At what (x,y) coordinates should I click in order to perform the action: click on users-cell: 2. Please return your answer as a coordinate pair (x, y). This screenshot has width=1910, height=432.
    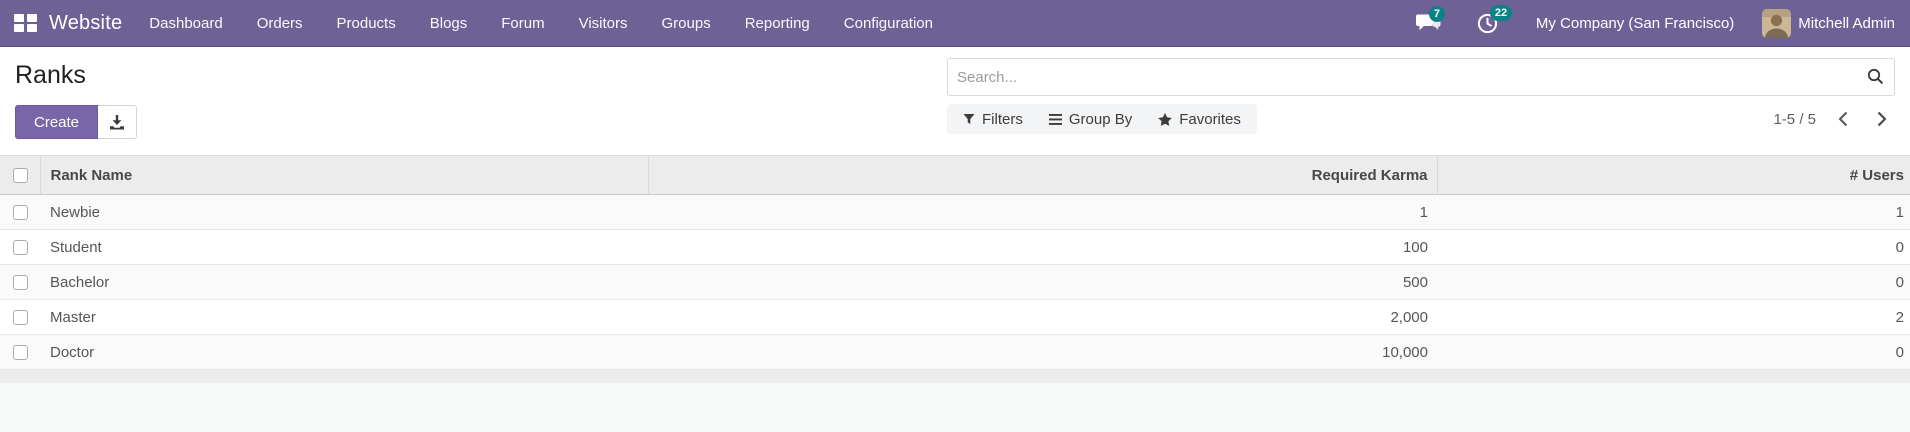
    Looking at the image, I should click on (1673, 317).